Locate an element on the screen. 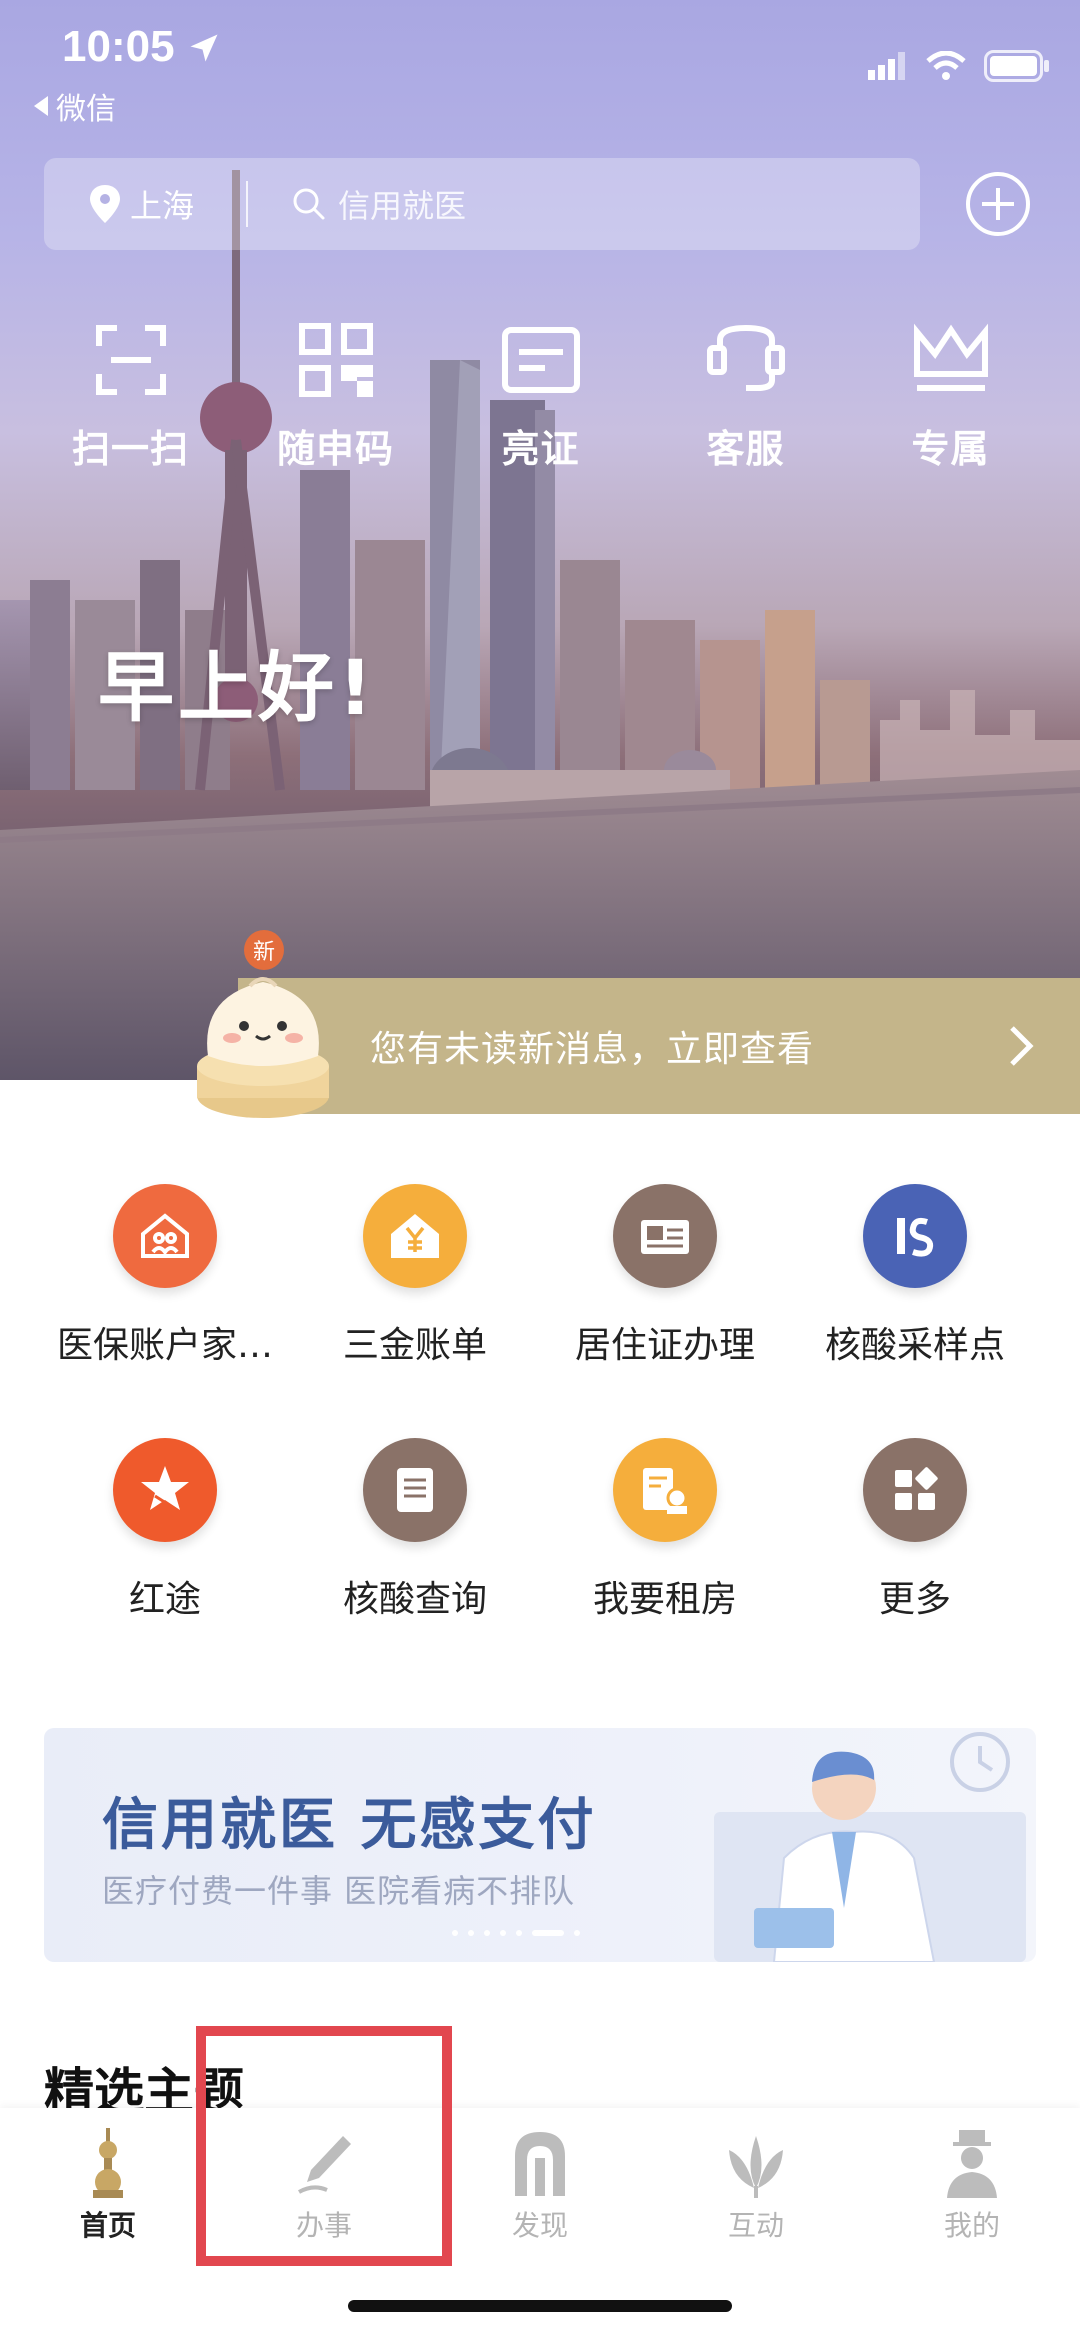 The image size is (1080, 2337). magnolia-icon is located at coordinates (756, 2167).